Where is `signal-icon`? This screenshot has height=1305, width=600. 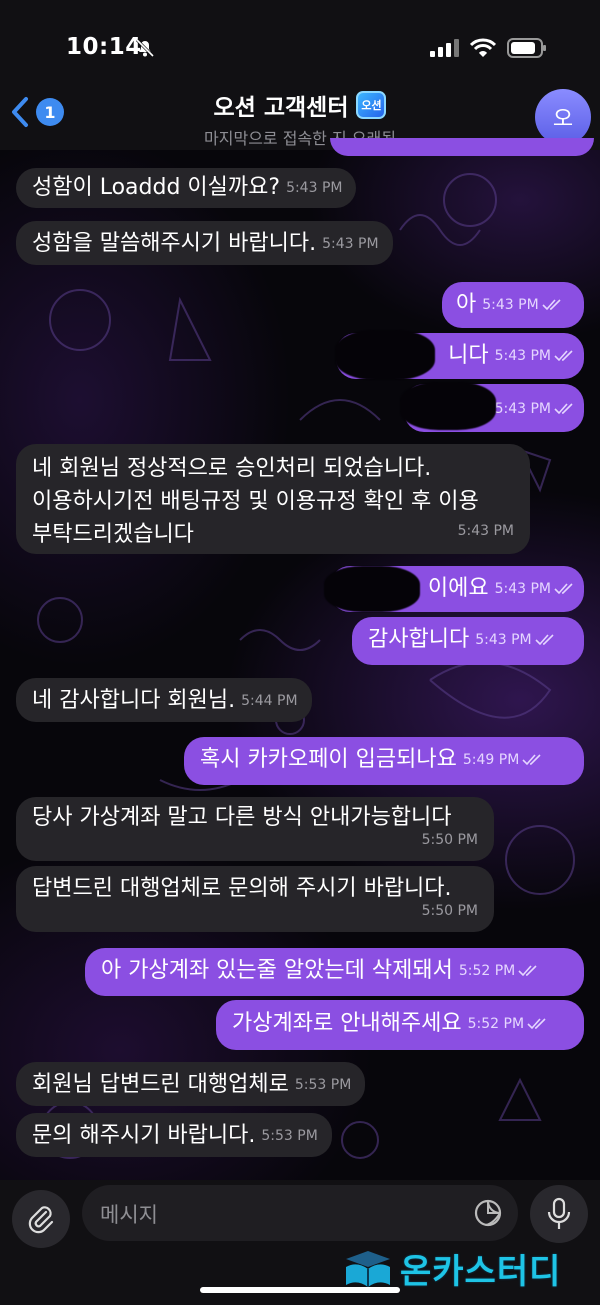
signal-icon is located at coordinates (444, 48).